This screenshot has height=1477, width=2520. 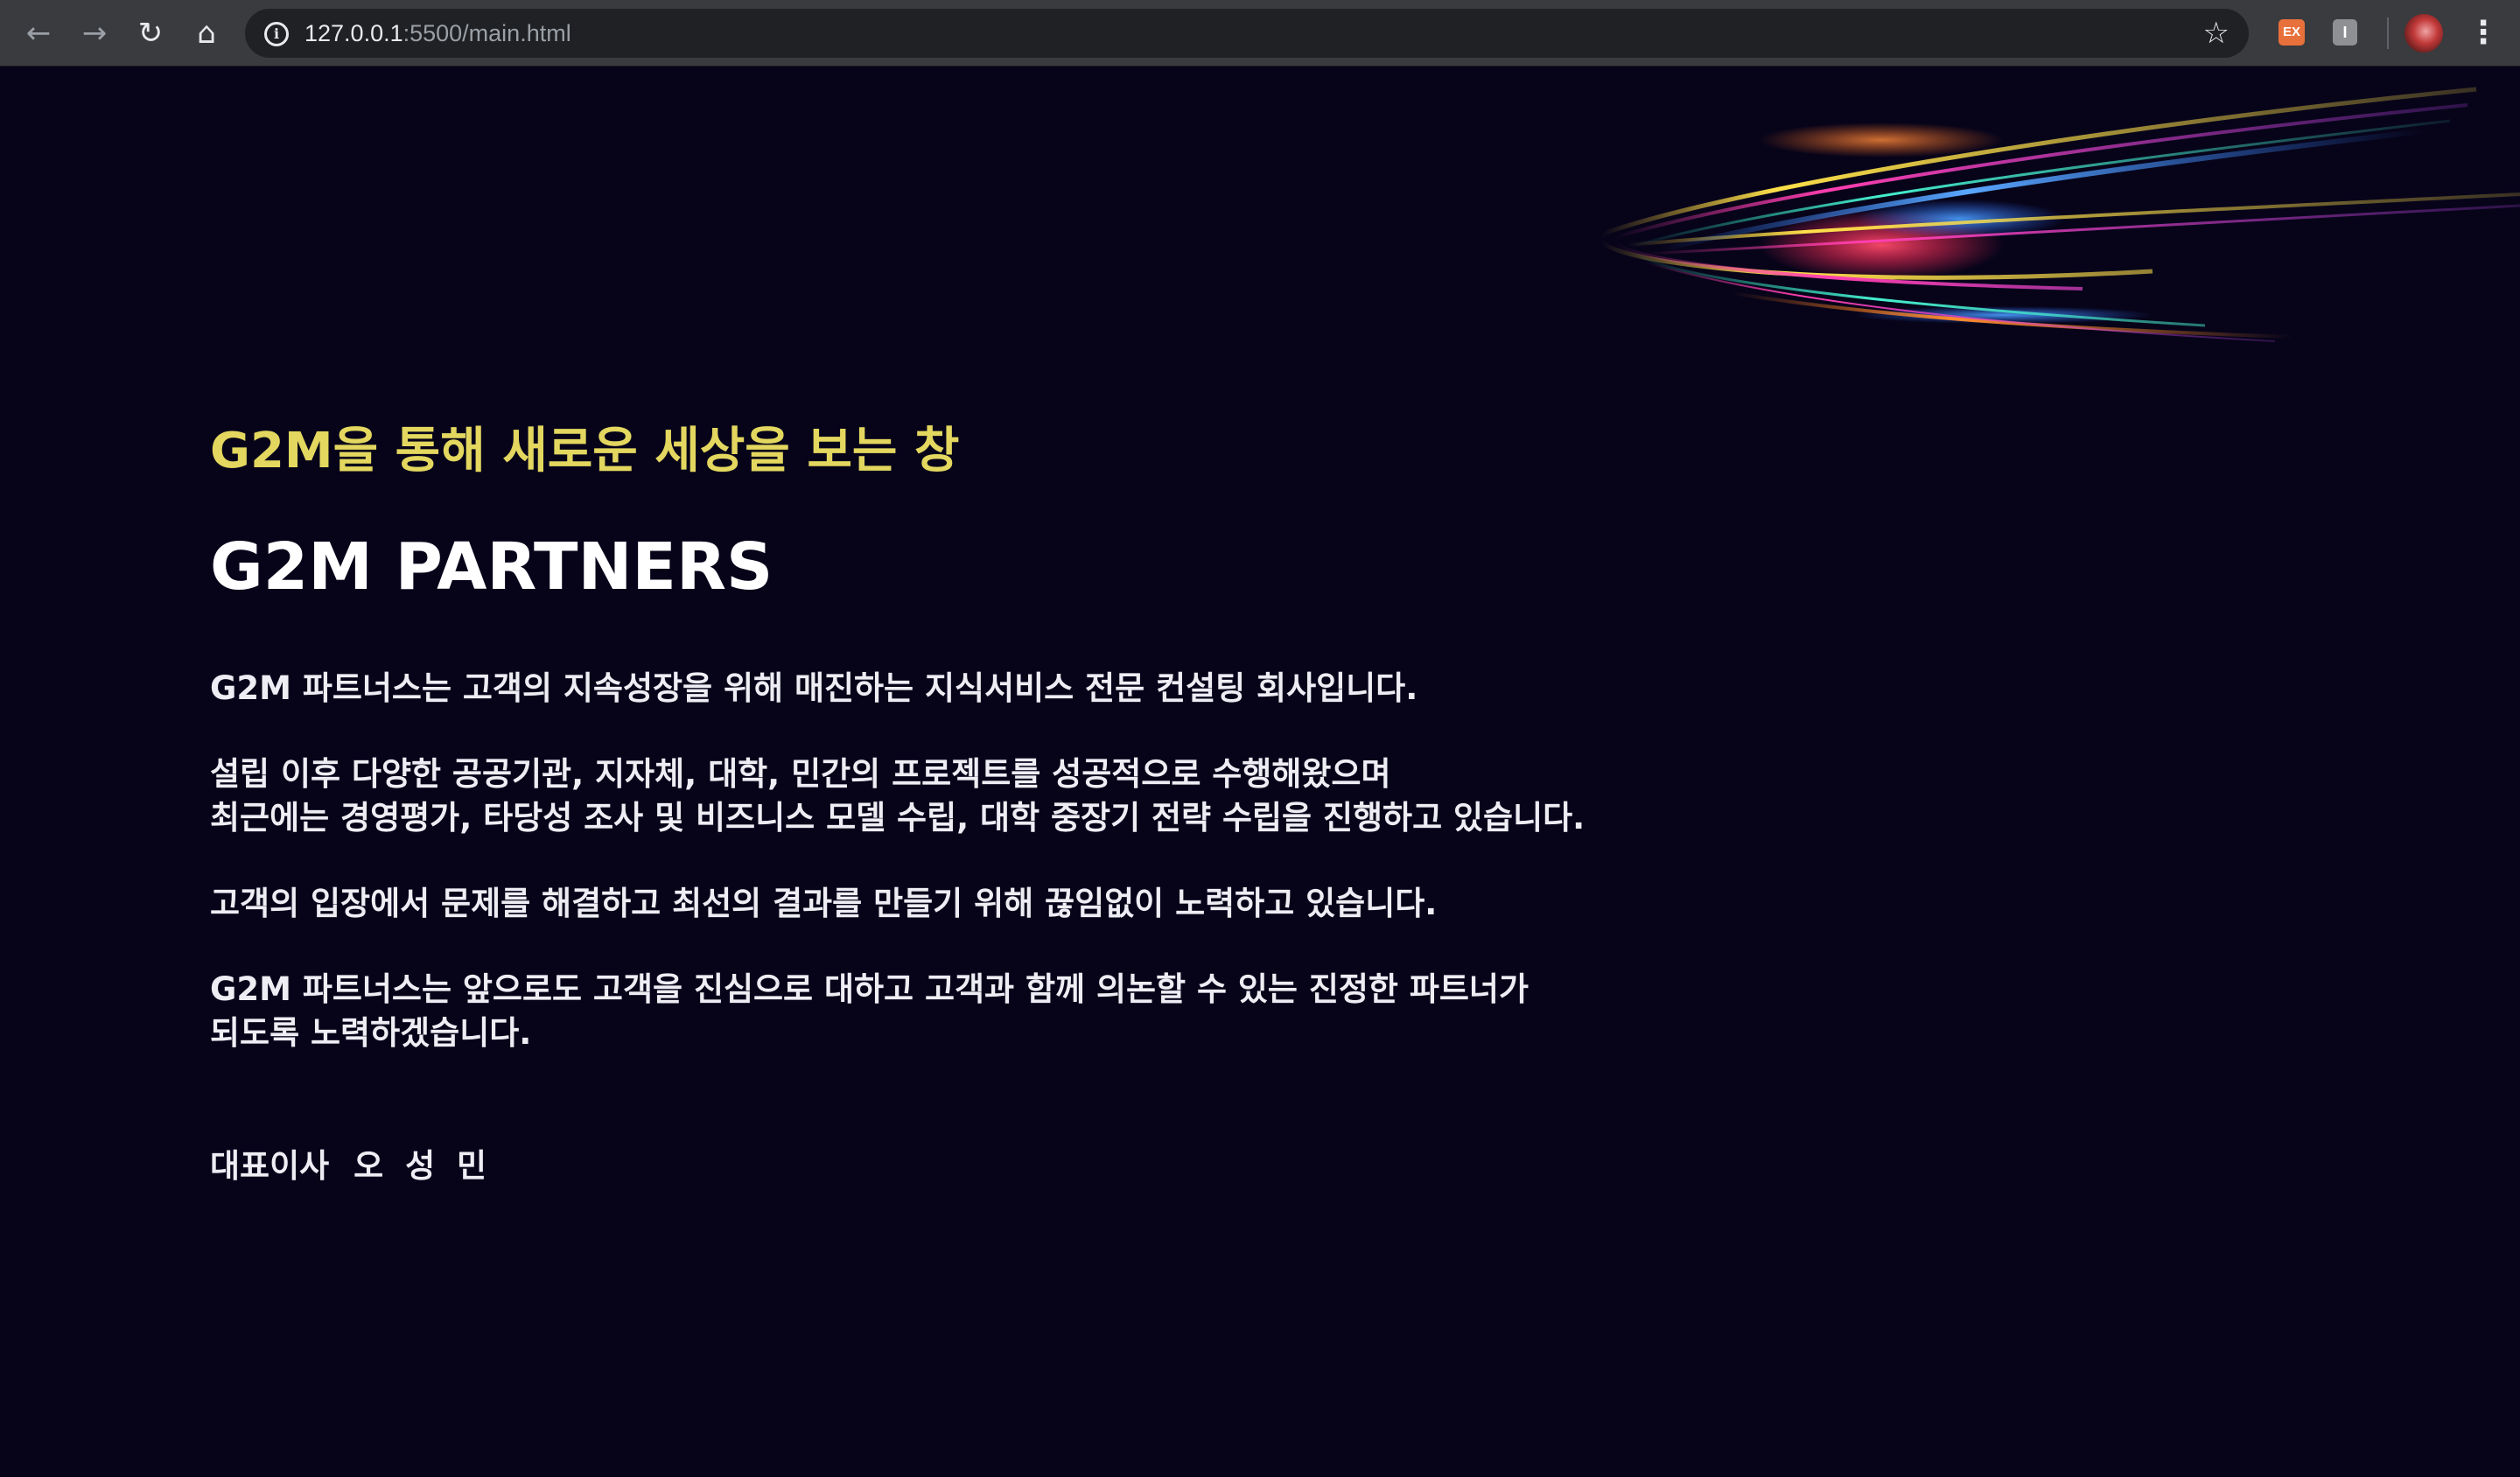 What do you see at coordinates (151, 33) in the screenshot?
I see `reload-icon: ↻` at bounding box center [151, 33].